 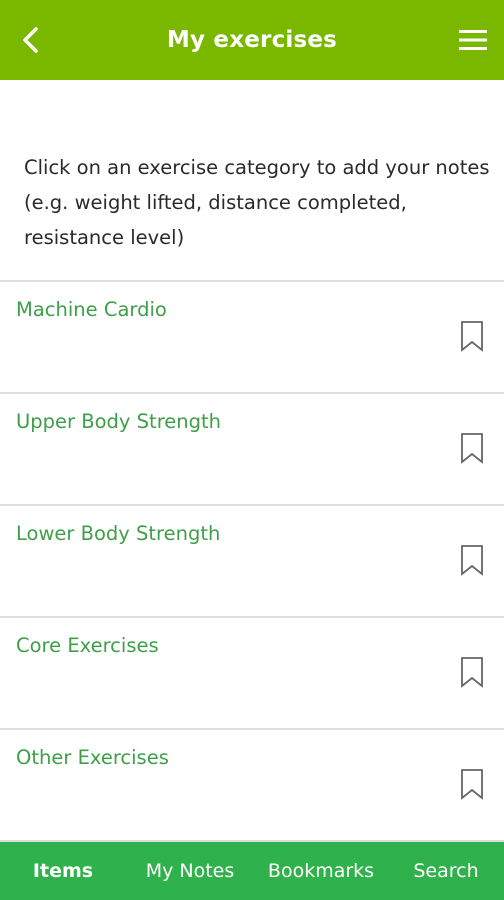 What do you see at coordinates (190, 871) in the screenshot?
I see `tab-my-notes: My Notes` at bounding box center [190, 871].